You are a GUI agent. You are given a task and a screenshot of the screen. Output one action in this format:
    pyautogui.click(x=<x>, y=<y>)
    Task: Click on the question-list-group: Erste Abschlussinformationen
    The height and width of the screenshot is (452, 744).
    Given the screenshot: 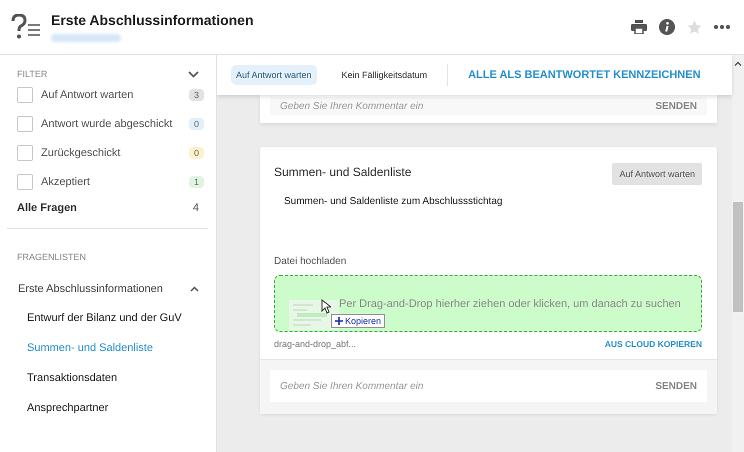 What is the action you would take?
    pyautogui.click(x=90, y=289)
    